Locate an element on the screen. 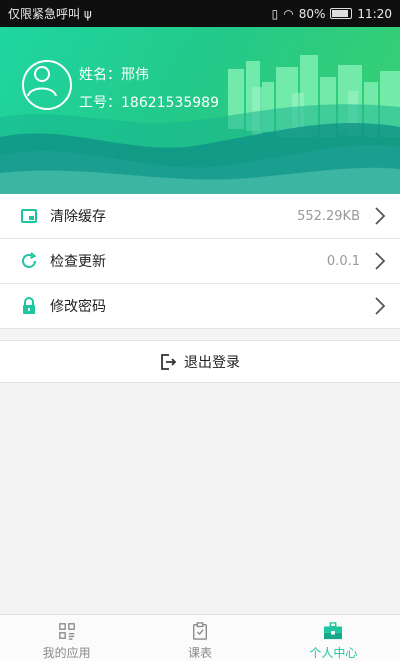  tab-label: 课表 is located at coordinates (199, 653).